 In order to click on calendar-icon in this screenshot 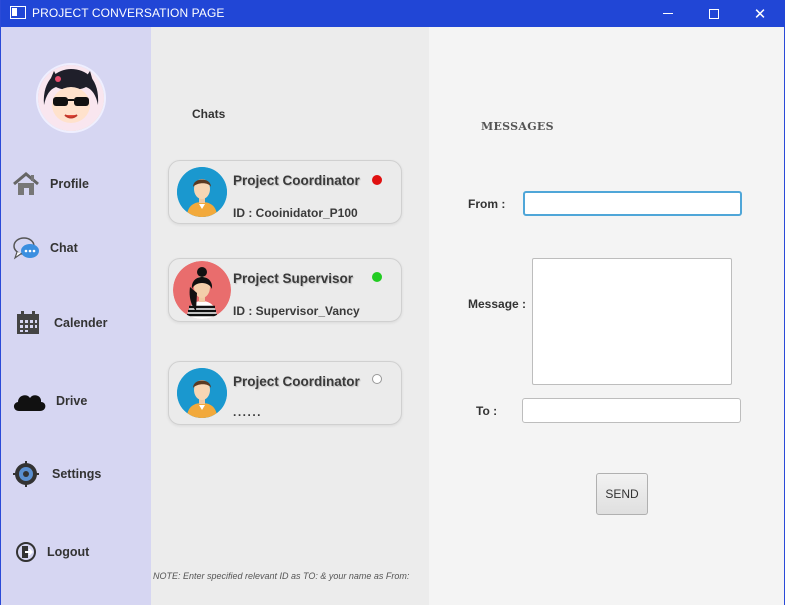, I will do `click(28, 323)`.